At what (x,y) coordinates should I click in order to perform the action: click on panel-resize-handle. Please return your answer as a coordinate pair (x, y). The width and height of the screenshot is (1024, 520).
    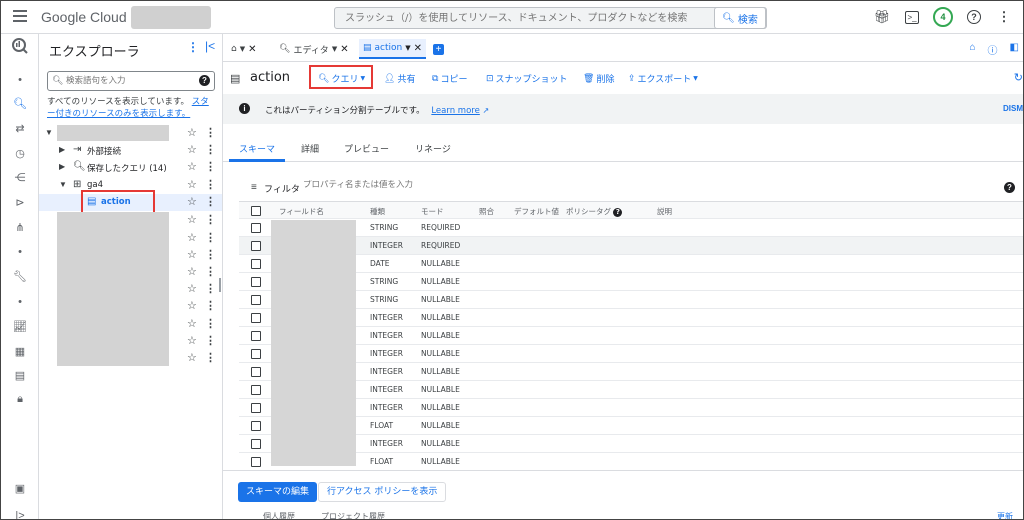
    Looking at the image, I should click on (220, 285).